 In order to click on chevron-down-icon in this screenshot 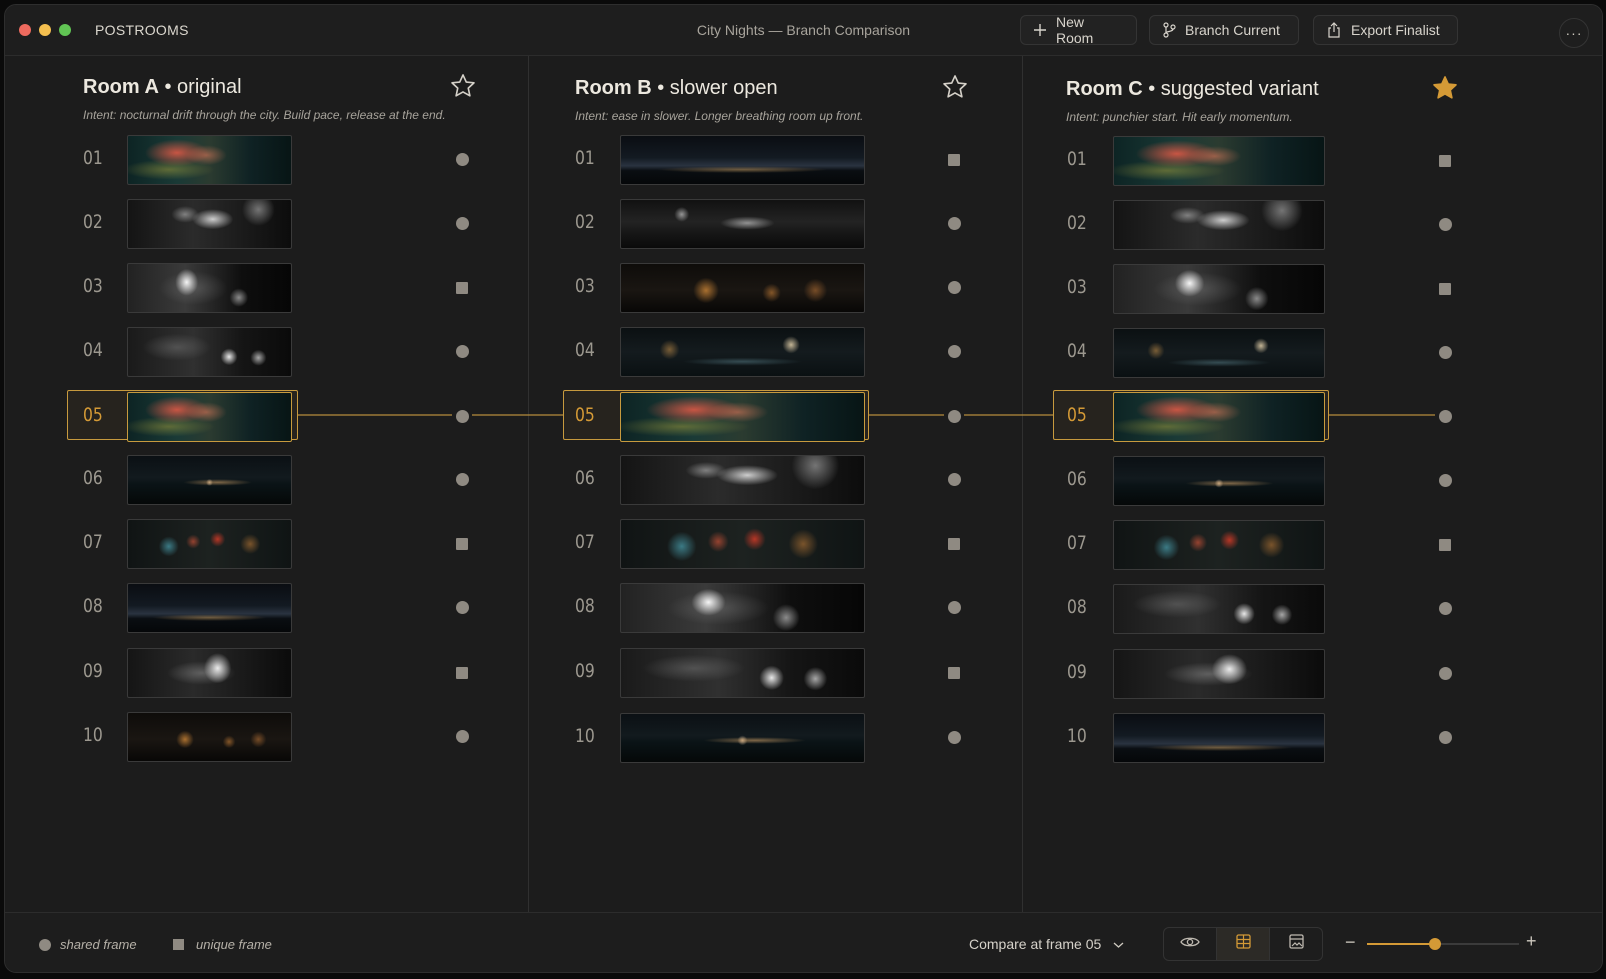, I will do `click(1118, 944)`.